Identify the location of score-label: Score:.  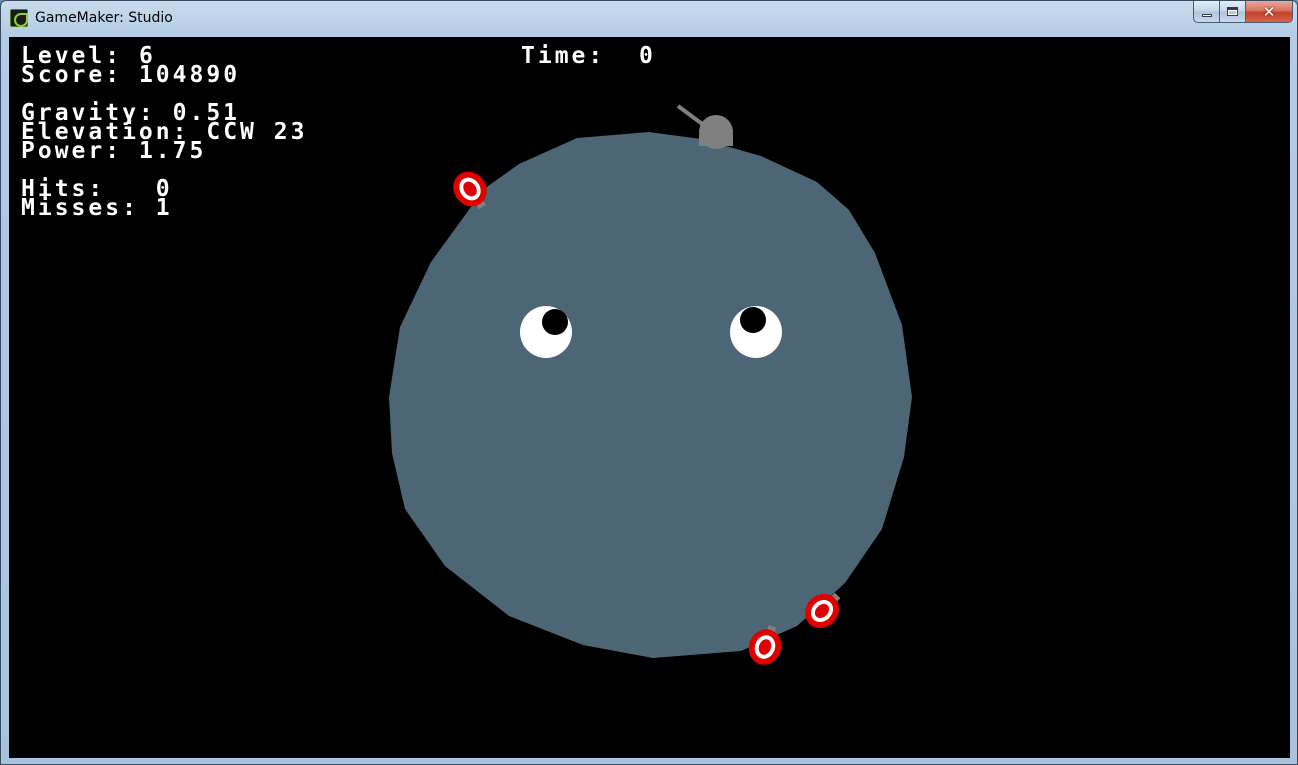
(72, 75).